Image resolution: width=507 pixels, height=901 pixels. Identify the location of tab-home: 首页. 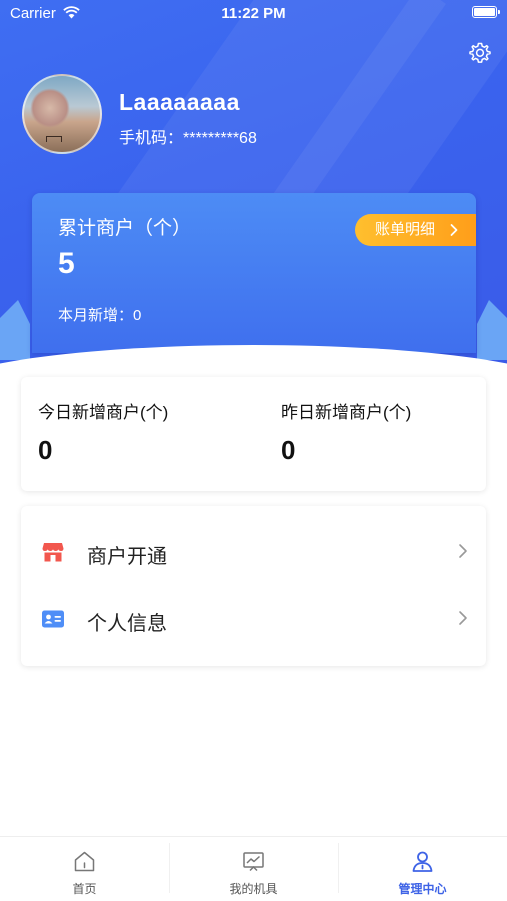
(84, 869).